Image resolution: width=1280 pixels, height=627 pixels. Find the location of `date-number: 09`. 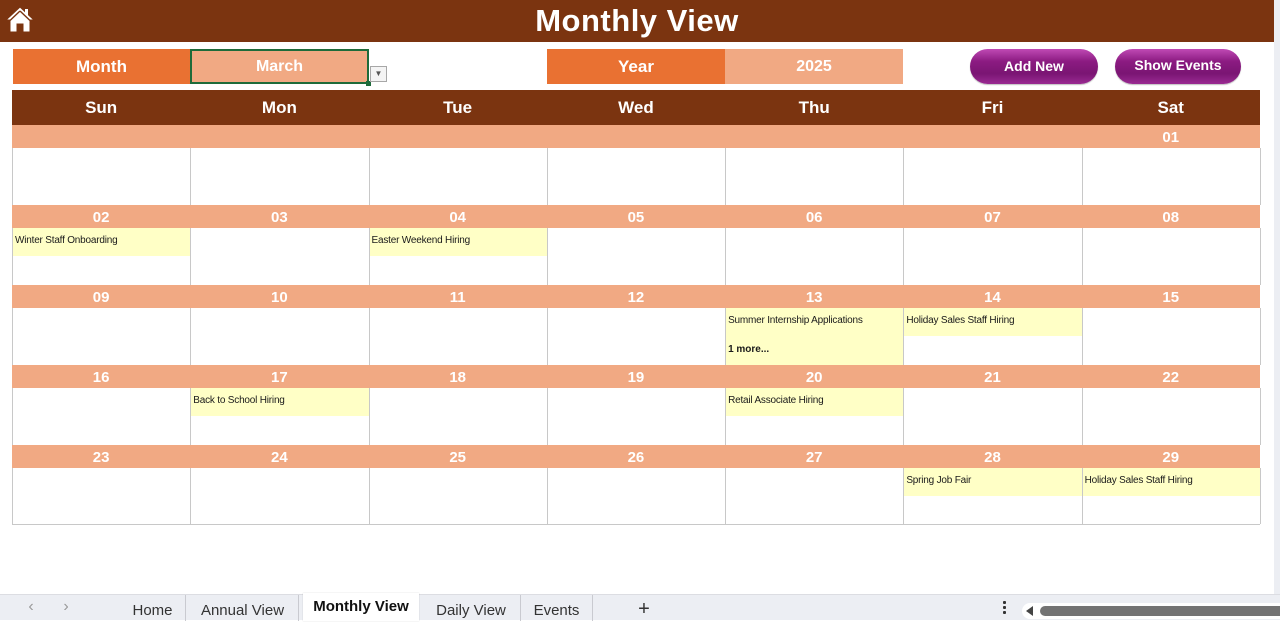

date-number: 09 is located at coordinates (101, 297).